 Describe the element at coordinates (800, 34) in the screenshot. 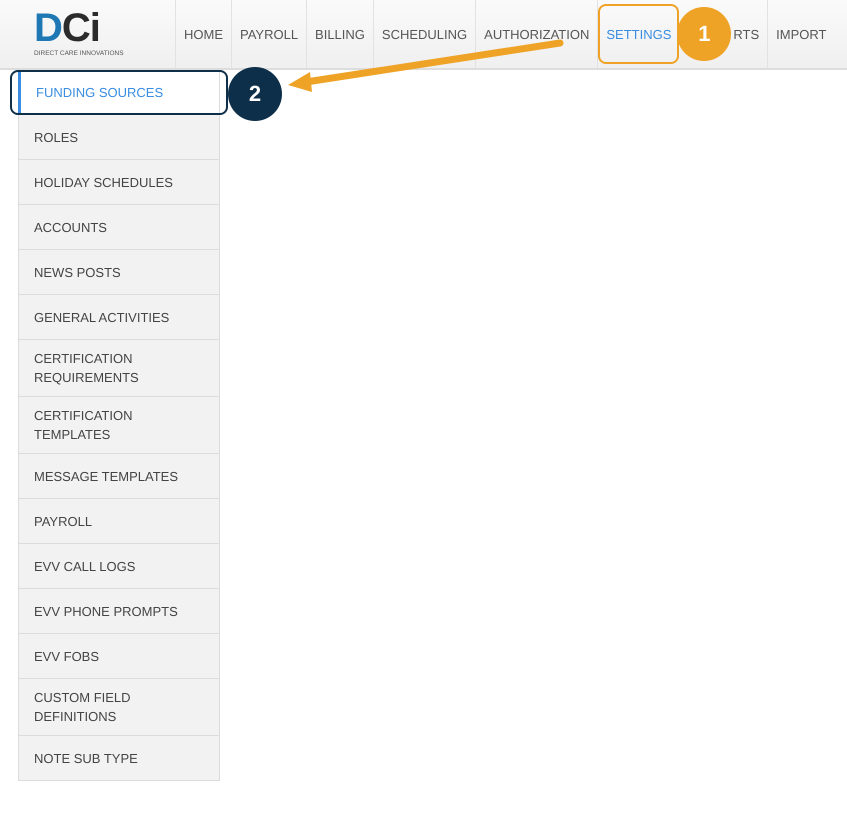

I see `nav-tab: IMPORT` at that location.